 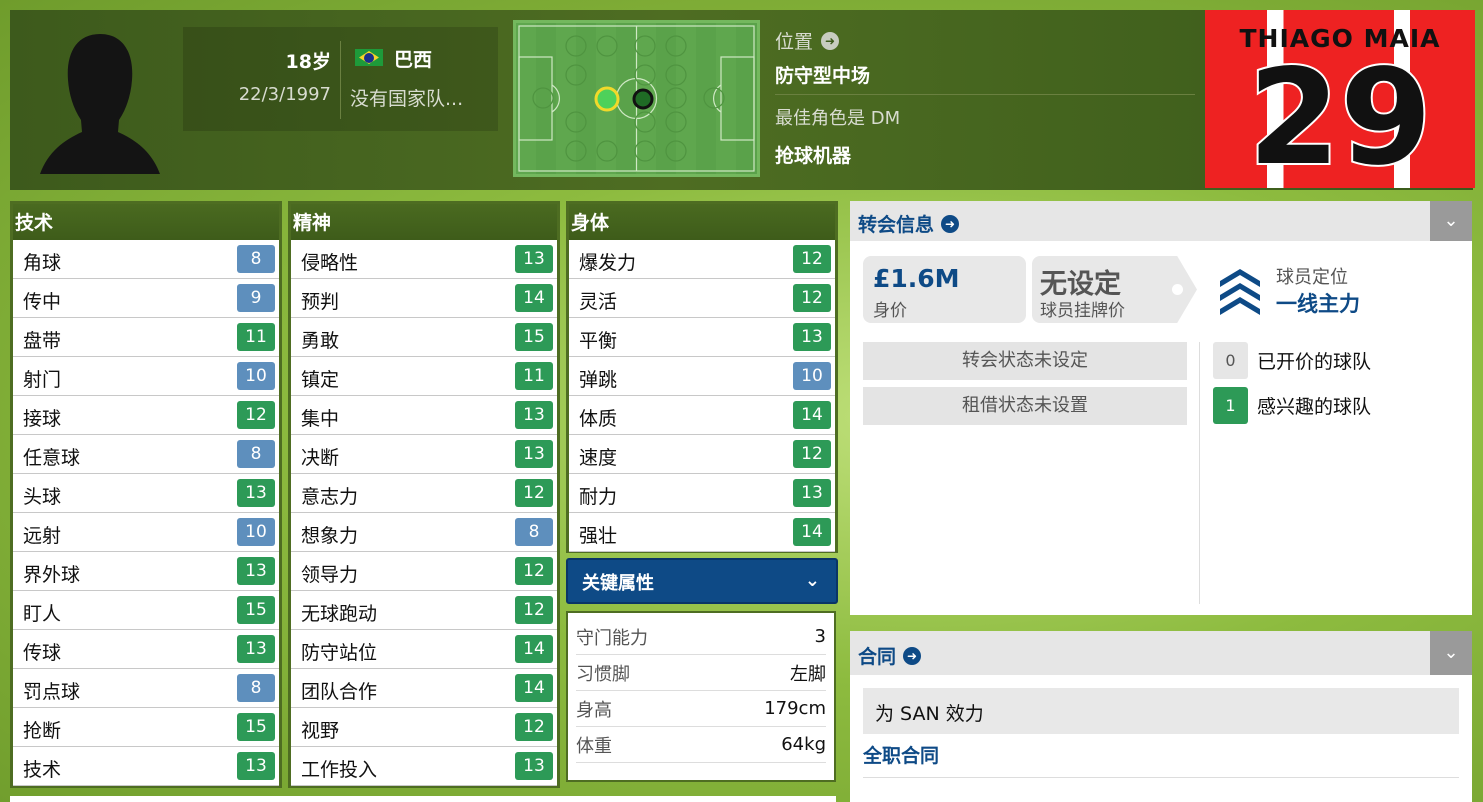 I want to click on bids-row: 0 已开价的球队, so click(x=1292, y=360).